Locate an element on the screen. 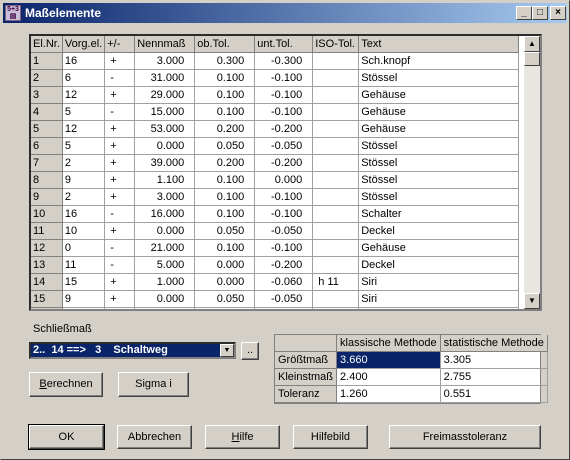 The width and height of the screenshot is (570, 460). table-row: 13 11-5.000 0.000 -0.200 Deckel is located at coordinates (275, 265).